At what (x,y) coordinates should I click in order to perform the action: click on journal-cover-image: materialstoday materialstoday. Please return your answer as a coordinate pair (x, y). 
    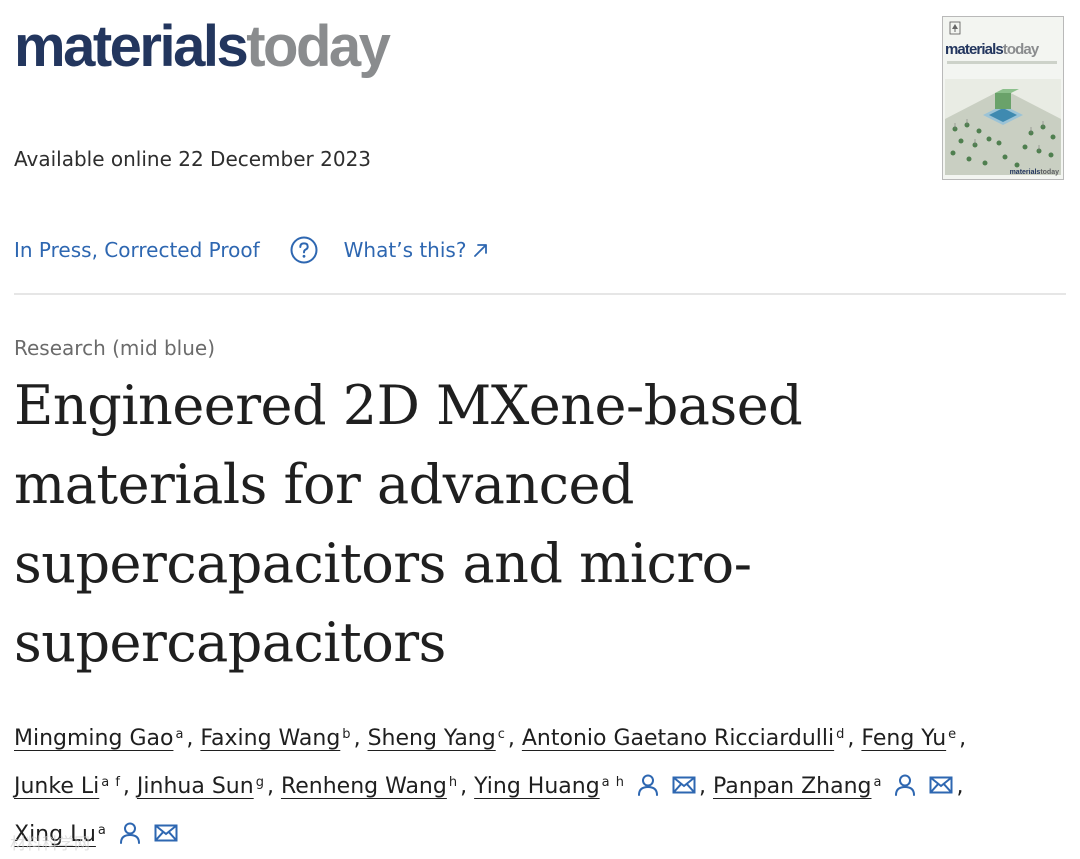
    Looking at the image, I should click on (1003, 98).